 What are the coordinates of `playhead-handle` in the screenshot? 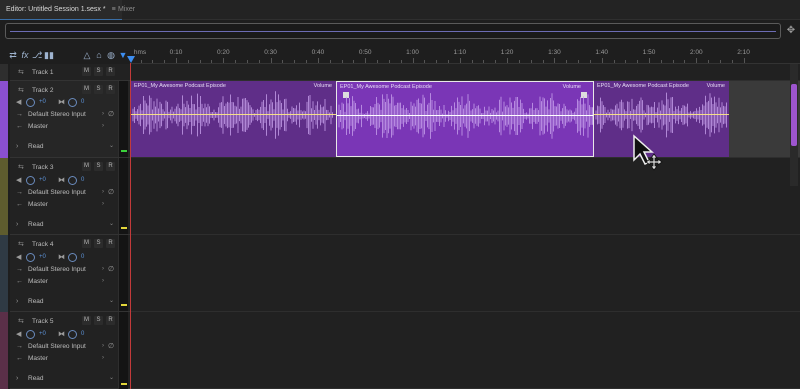 It's located at (131, 59).